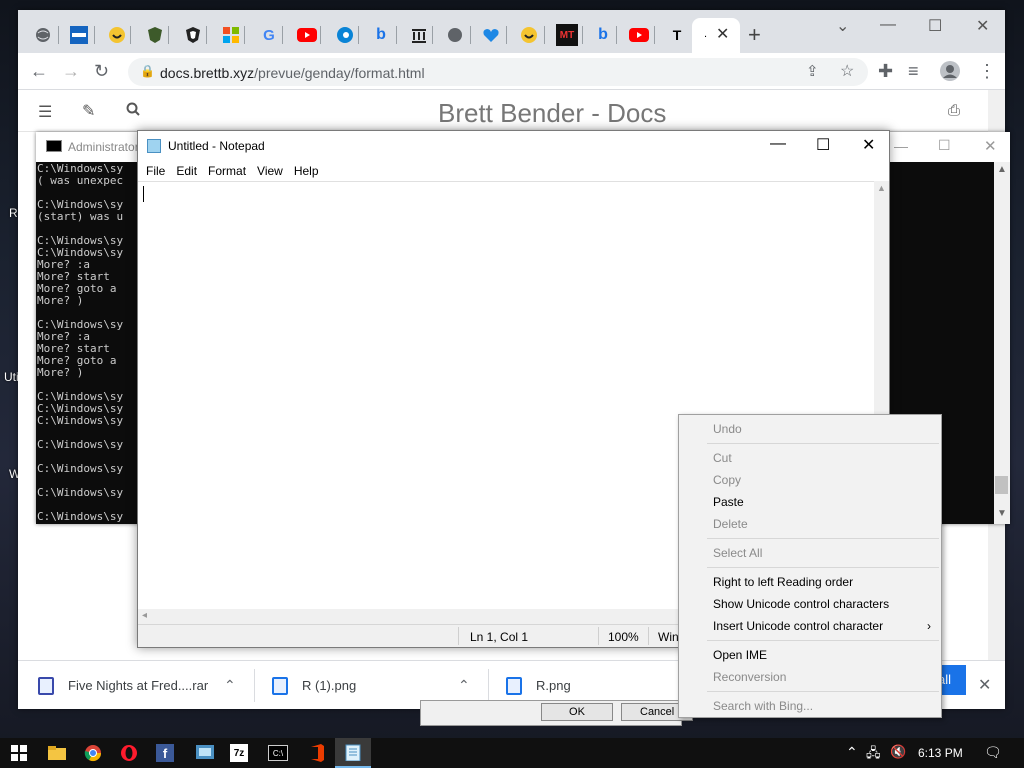  I want to click on menu-item-delete: Delete, so click(810, 524).